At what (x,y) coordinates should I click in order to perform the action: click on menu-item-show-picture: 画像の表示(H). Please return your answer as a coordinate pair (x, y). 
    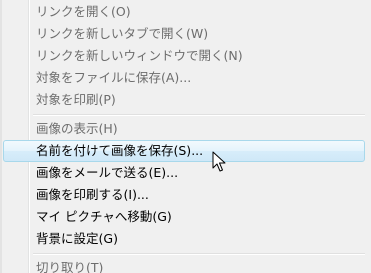
    Looking at the image, I should click on (184, 129).